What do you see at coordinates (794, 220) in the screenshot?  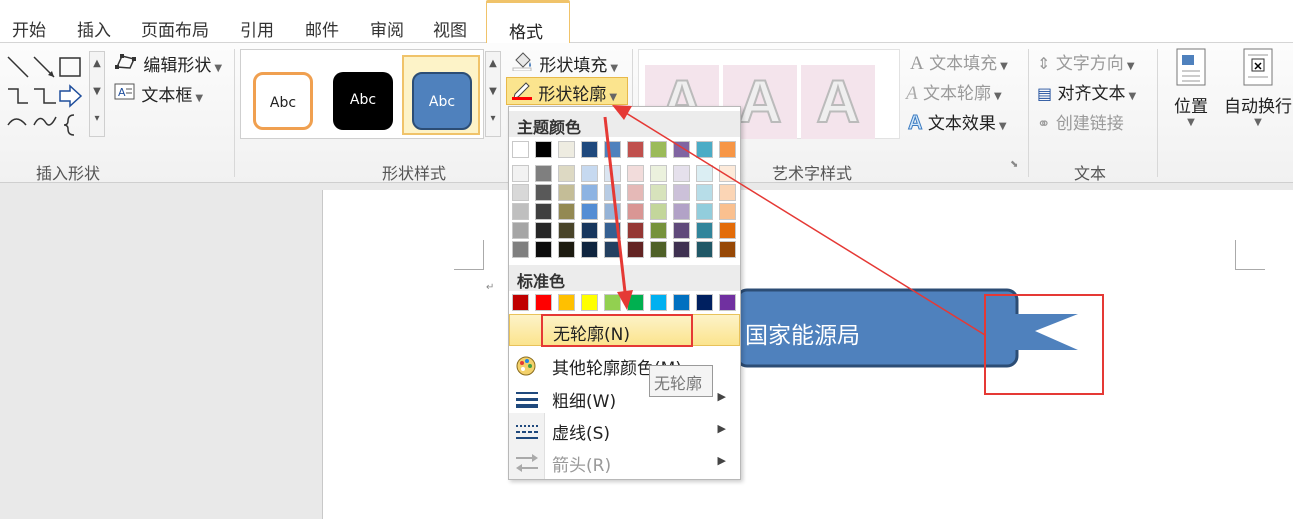 I see `annotation-arrows` at bounding box center [794, 220].